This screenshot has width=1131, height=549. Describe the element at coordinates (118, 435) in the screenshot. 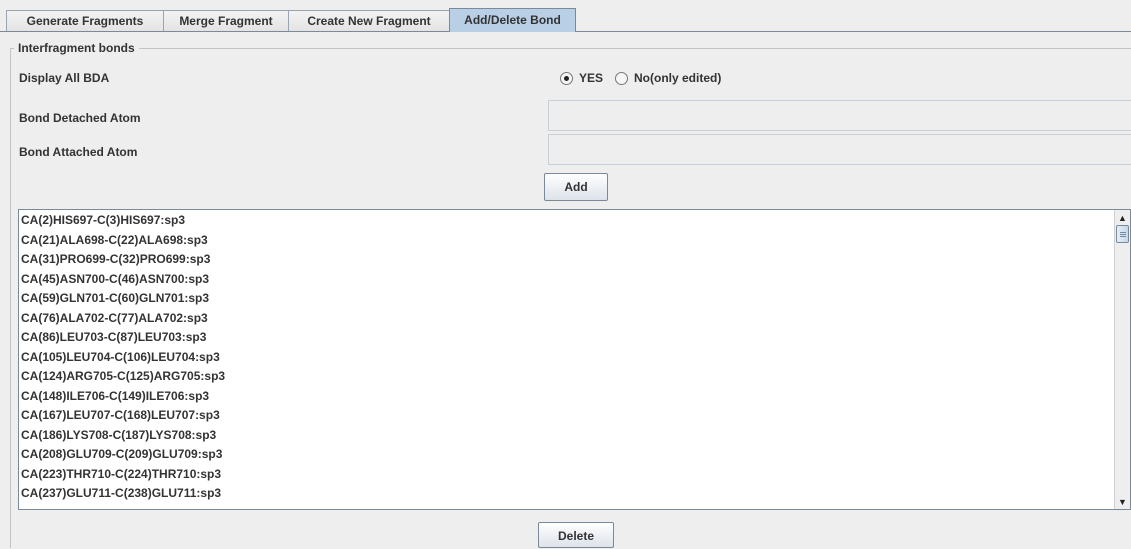

I see `bond-list-item: CA(186)LYS708-C(187)LYS708:sp3` at that location.